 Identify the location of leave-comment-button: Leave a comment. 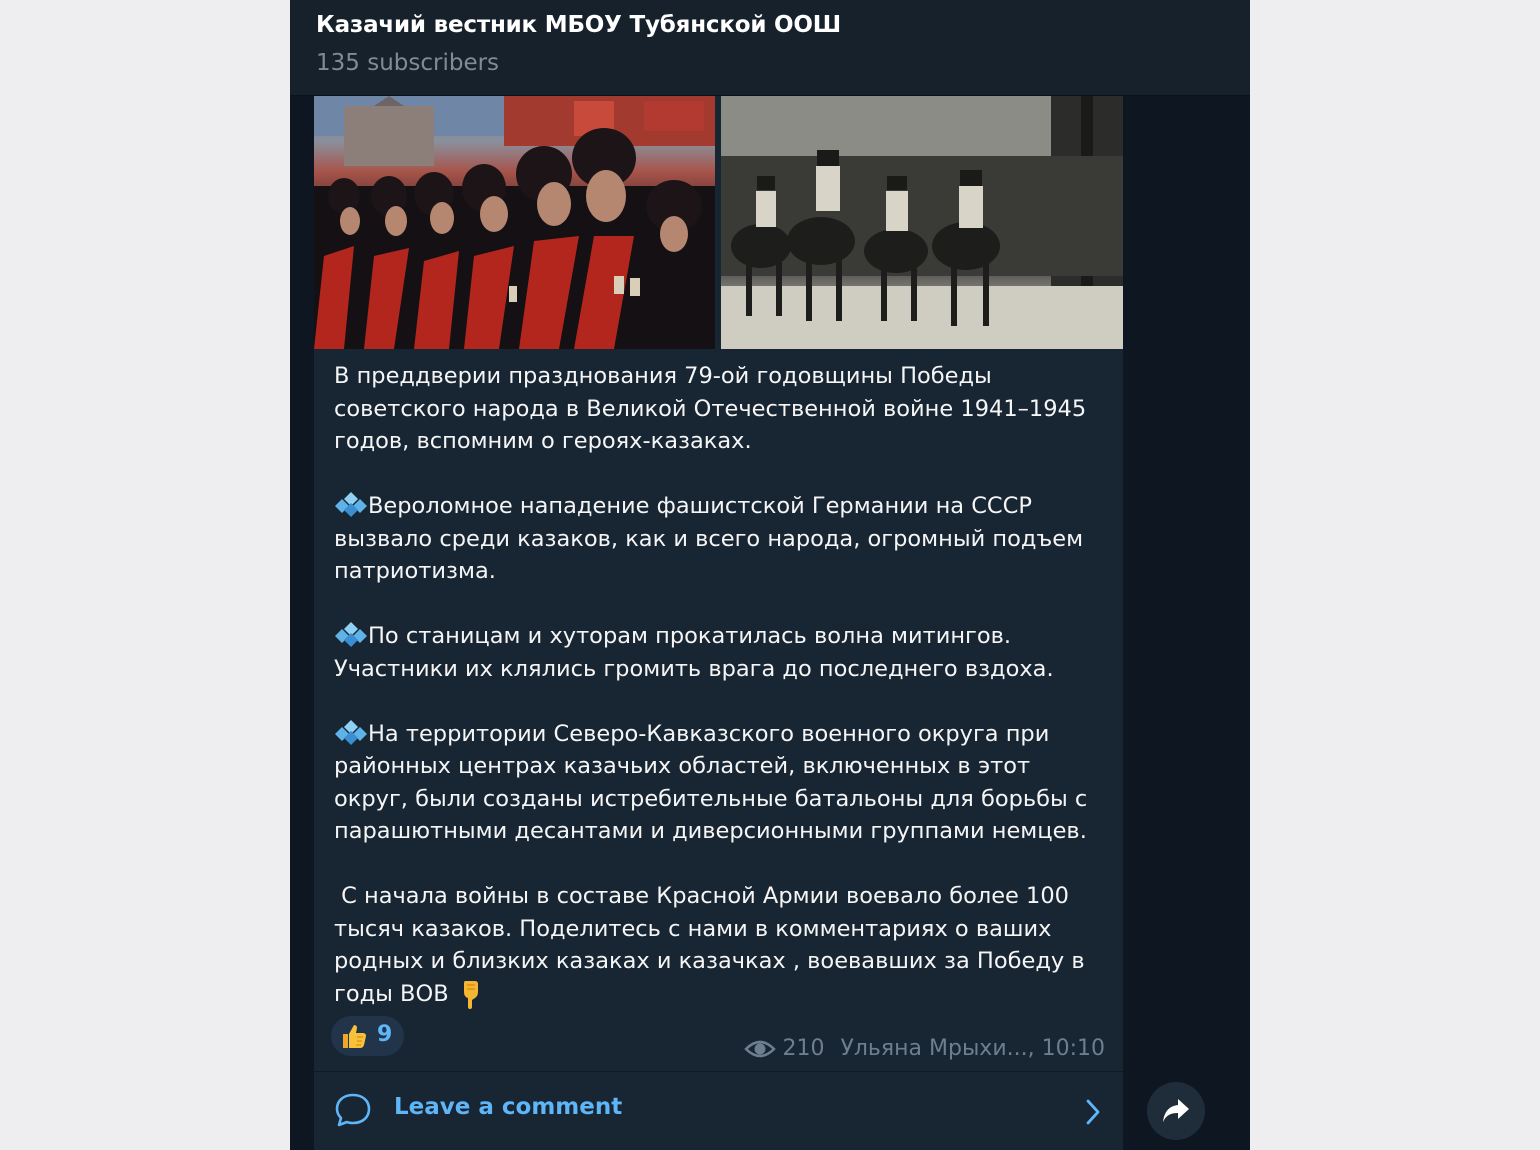
(718, 1111).